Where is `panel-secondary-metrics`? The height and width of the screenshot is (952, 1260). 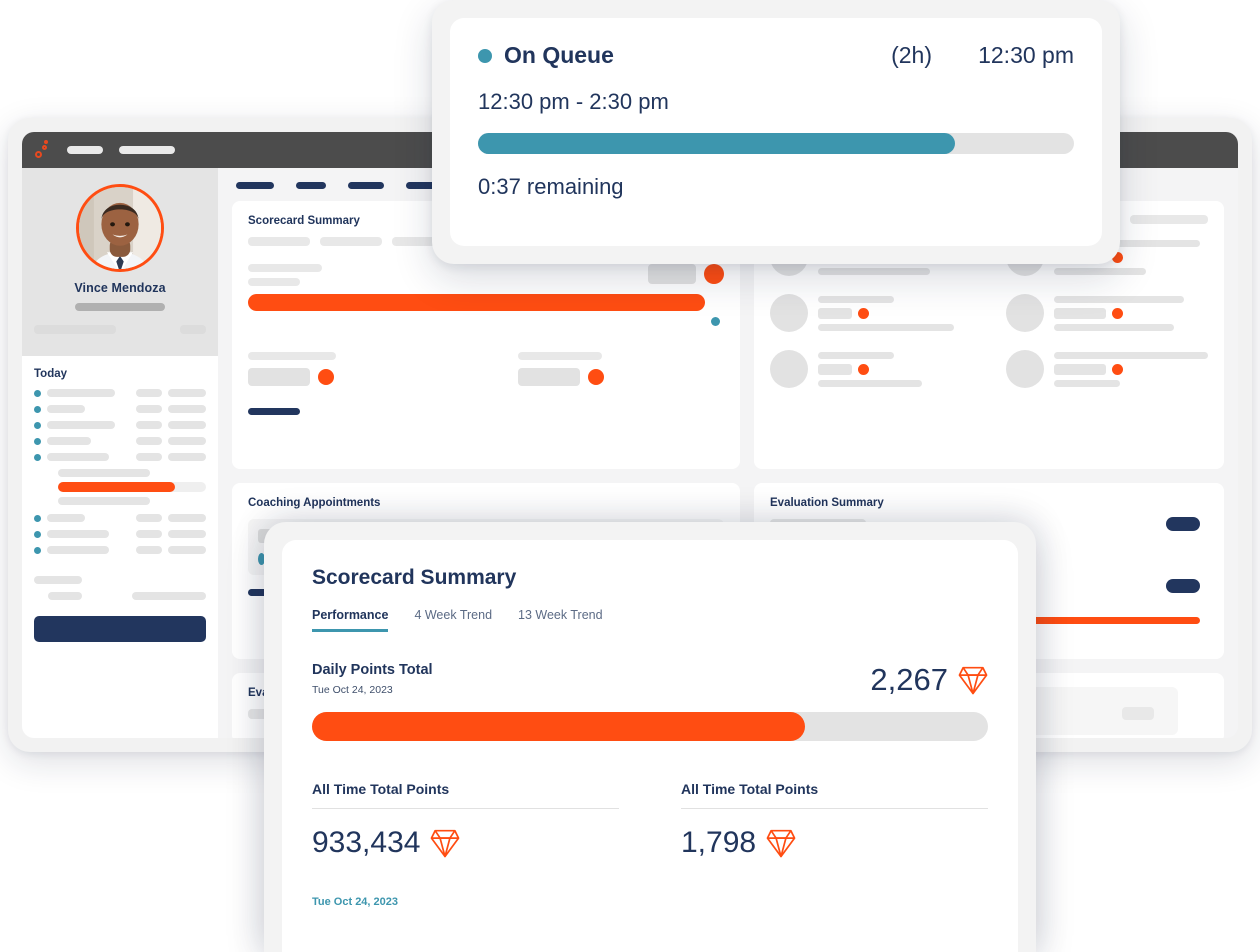 panel-secondary-metrics is located at coordinates (486, 369).